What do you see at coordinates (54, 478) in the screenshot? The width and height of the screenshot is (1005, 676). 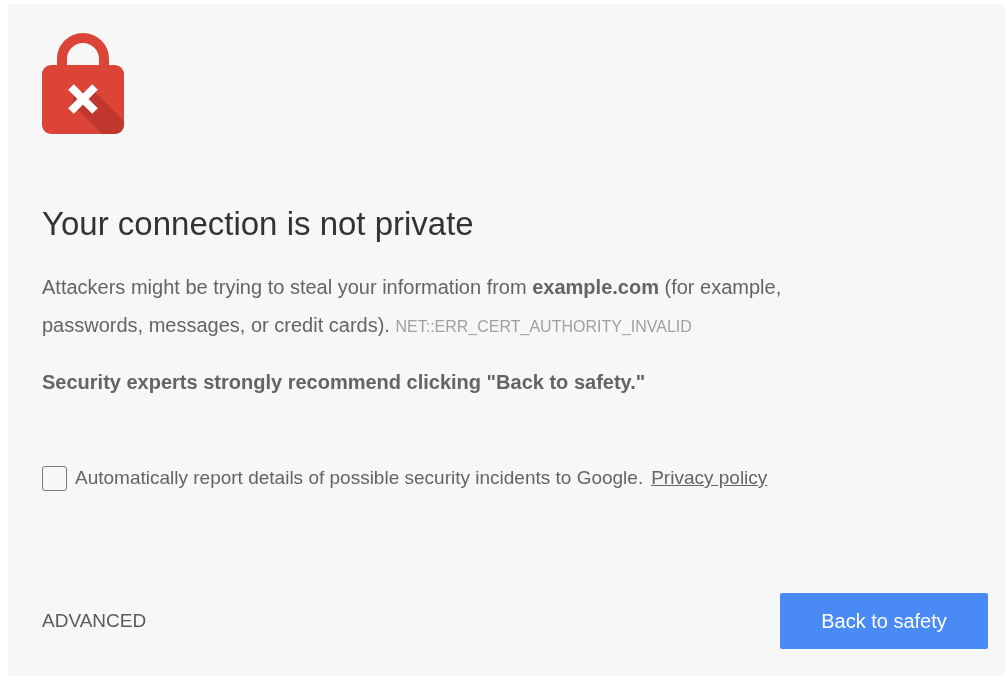 I see `report-checkbox` at bounding box center [54, 478].